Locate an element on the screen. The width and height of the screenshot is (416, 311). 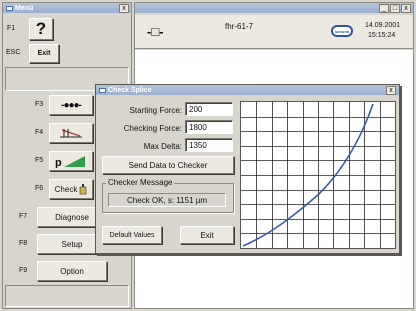
main-close-button: x is located at coordinates (406, 8).